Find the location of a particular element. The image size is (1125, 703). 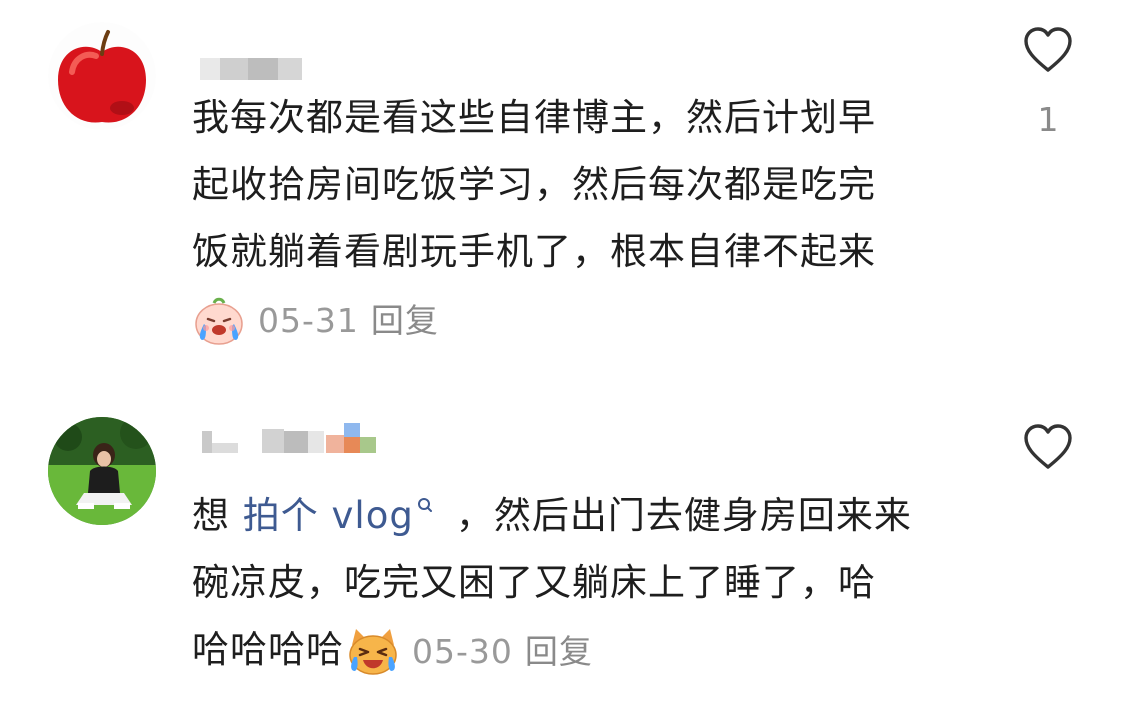

crying-face-emoji is located at coordinates (219, 321).